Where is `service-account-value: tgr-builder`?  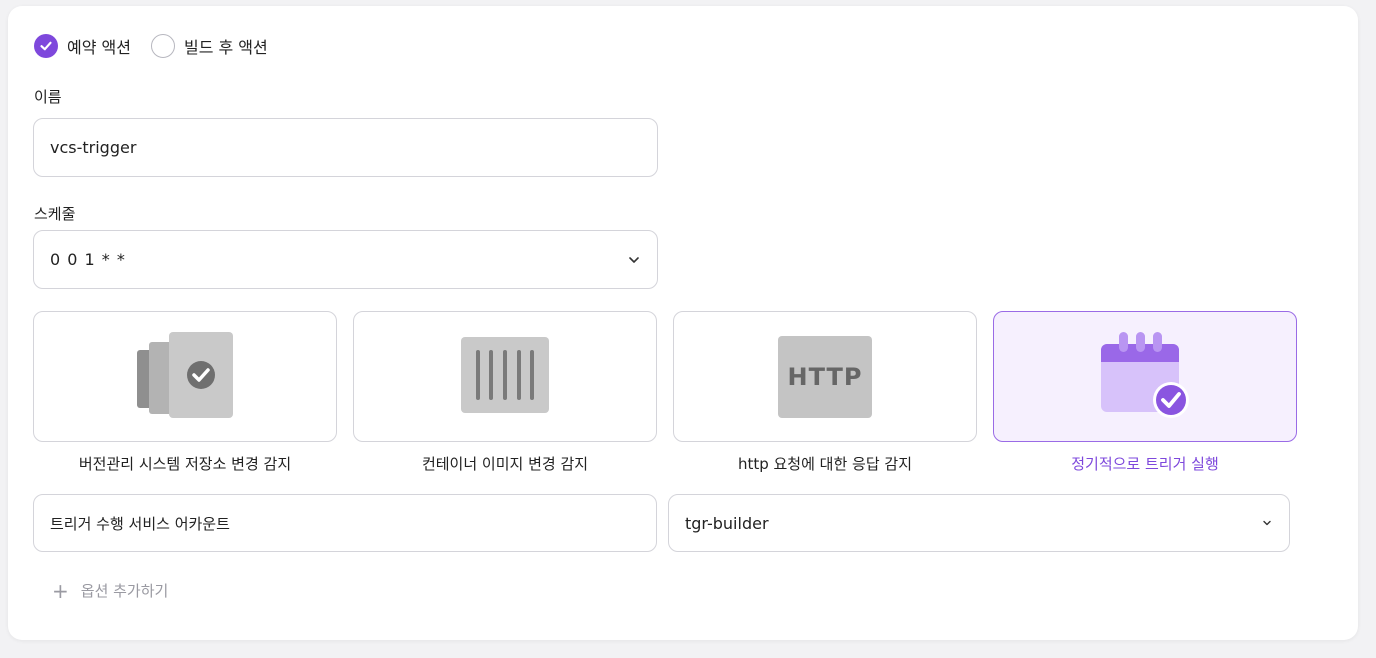
service-account-value: tgr-builder is located at coordinates (727, 523).